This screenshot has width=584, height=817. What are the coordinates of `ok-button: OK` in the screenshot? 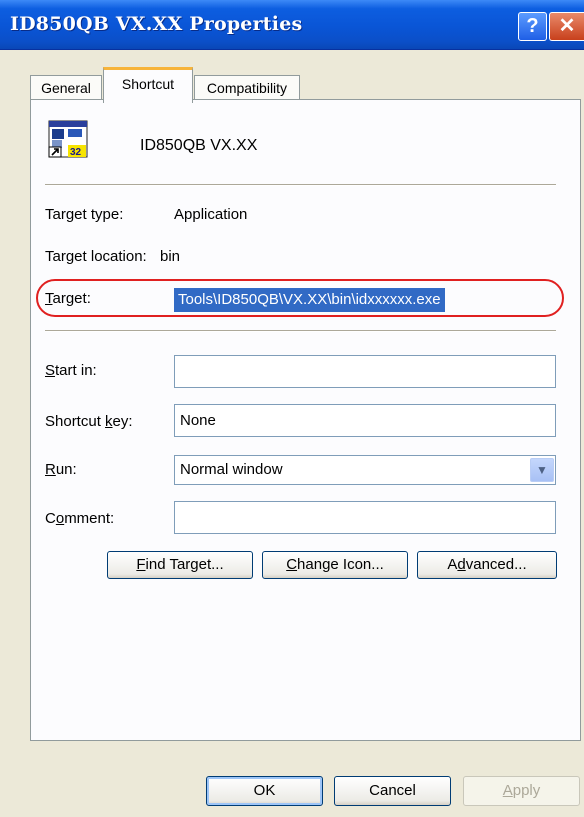 It's located at (264, 791).